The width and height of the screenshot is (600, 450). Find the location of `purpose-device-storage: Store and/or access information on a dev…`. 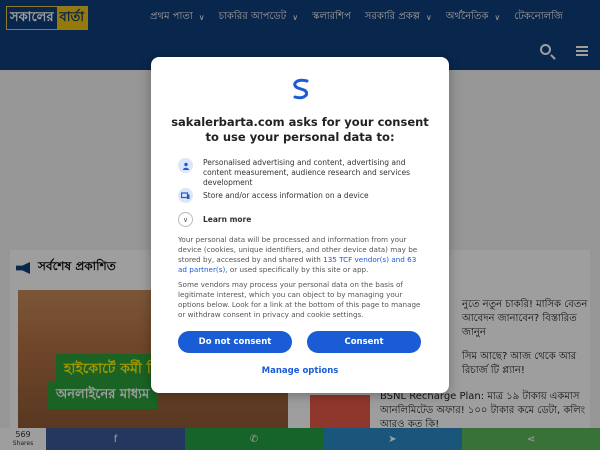

purpose-device-storage: Store and/or access information on a dev… is located at coordinates (303, 195).